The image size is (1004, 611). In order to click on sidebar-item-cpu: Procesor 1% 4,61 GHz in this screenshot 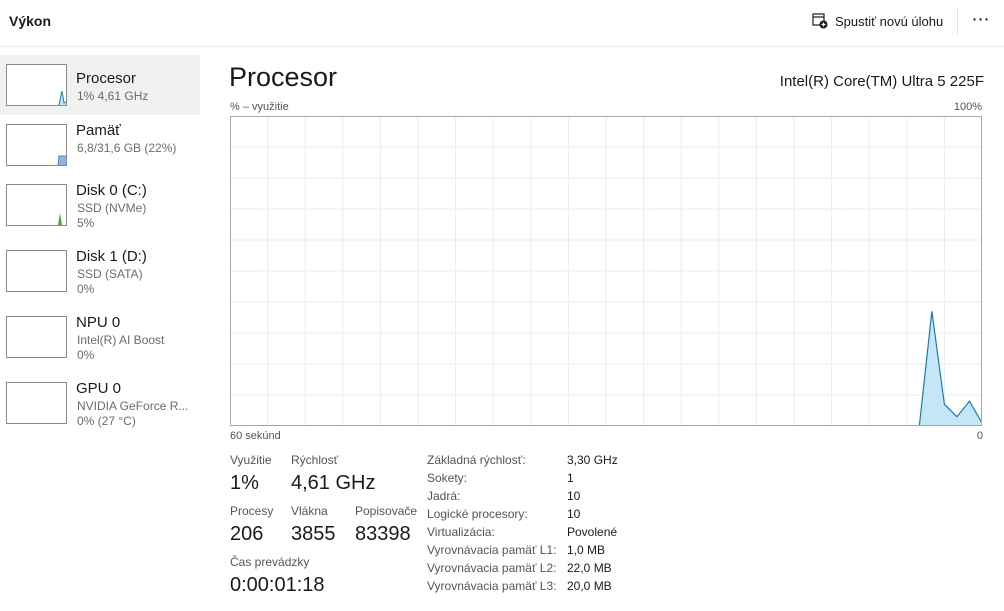, I will do `click(100, 85)`.